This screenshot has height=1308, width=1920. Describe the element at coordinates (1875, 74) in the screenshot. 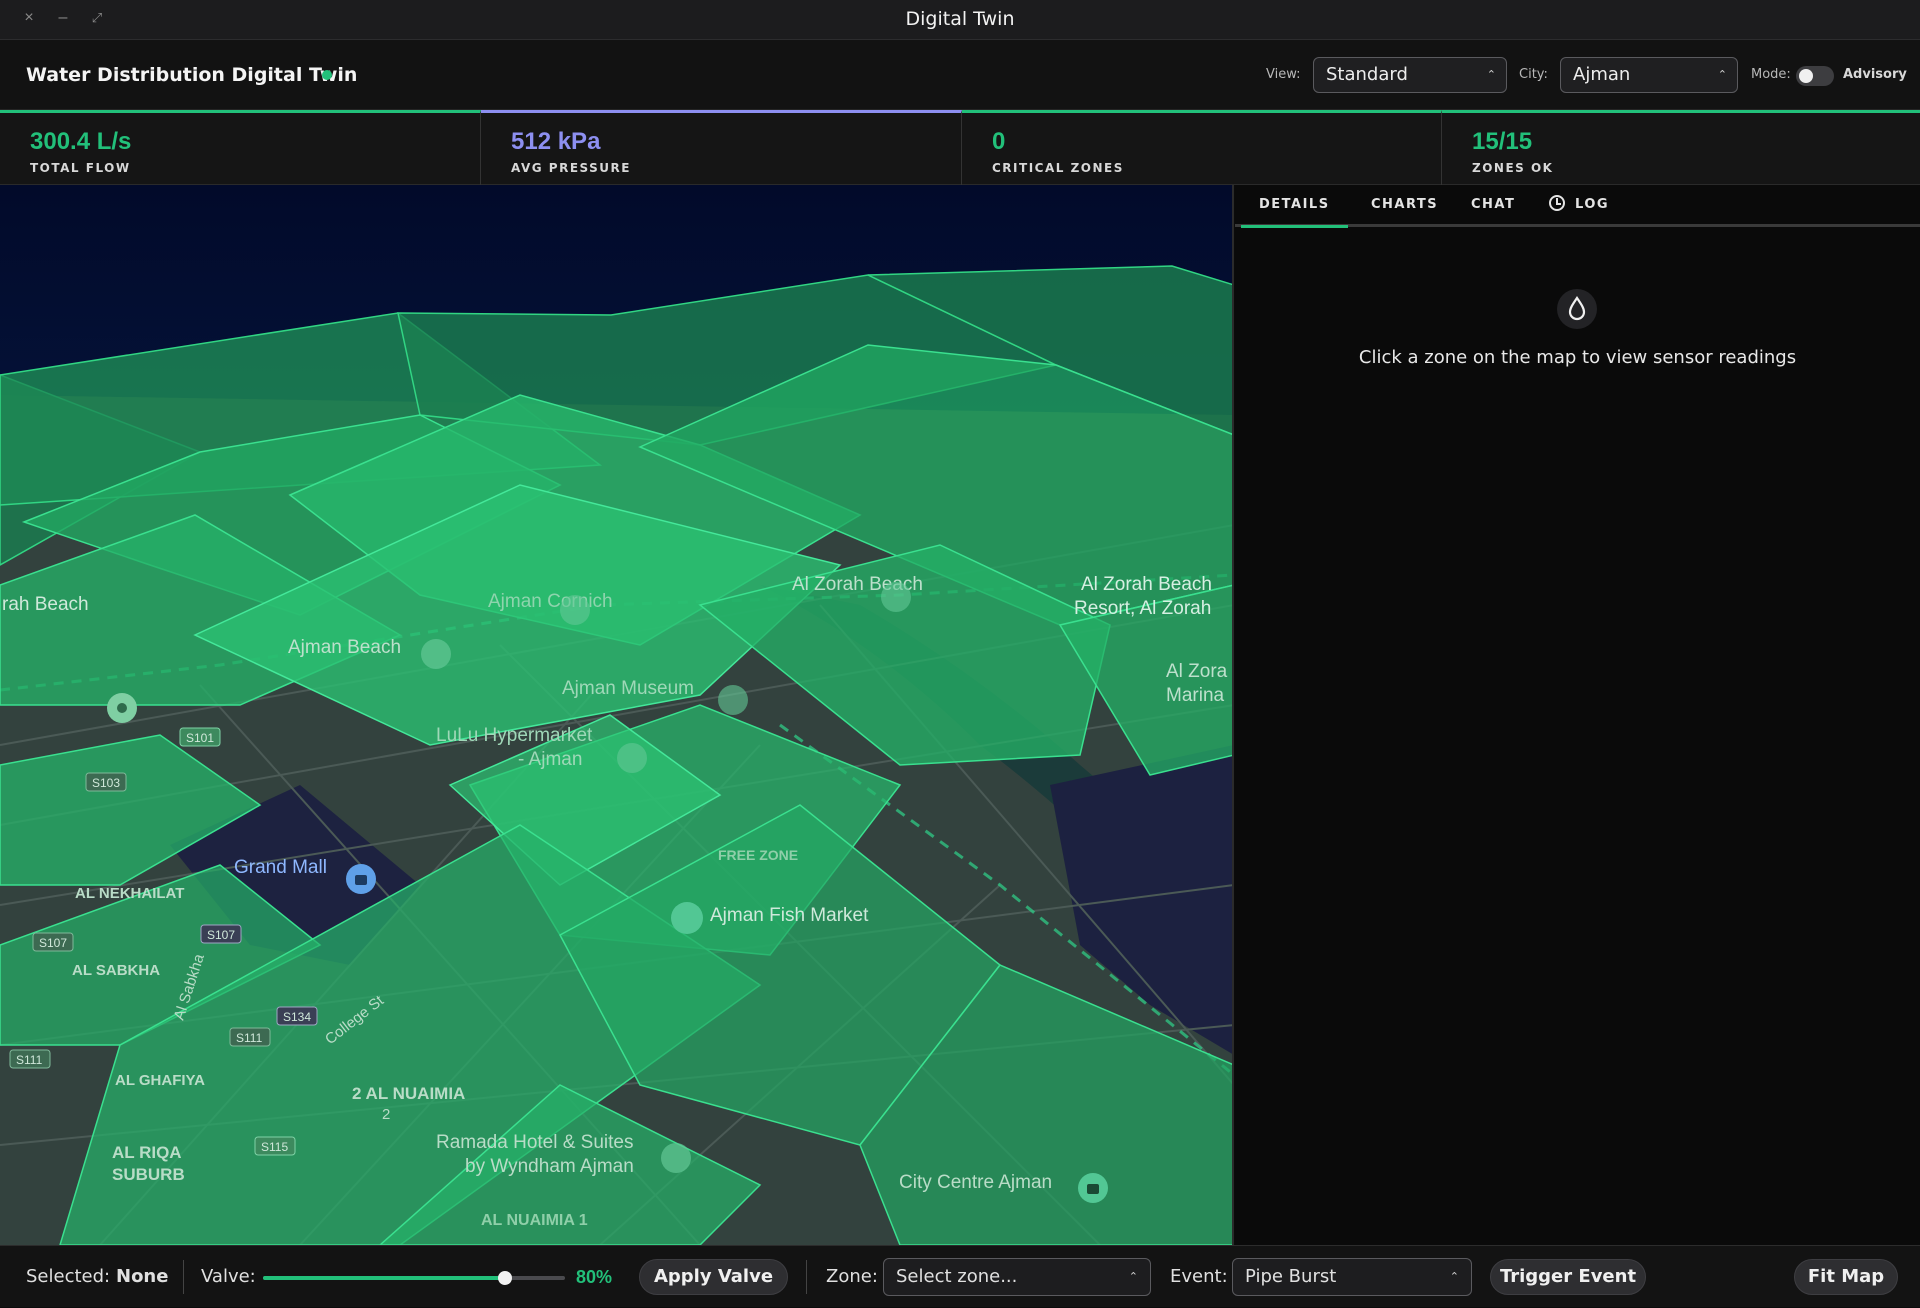

I see `mode-value: Advisory` at that location.